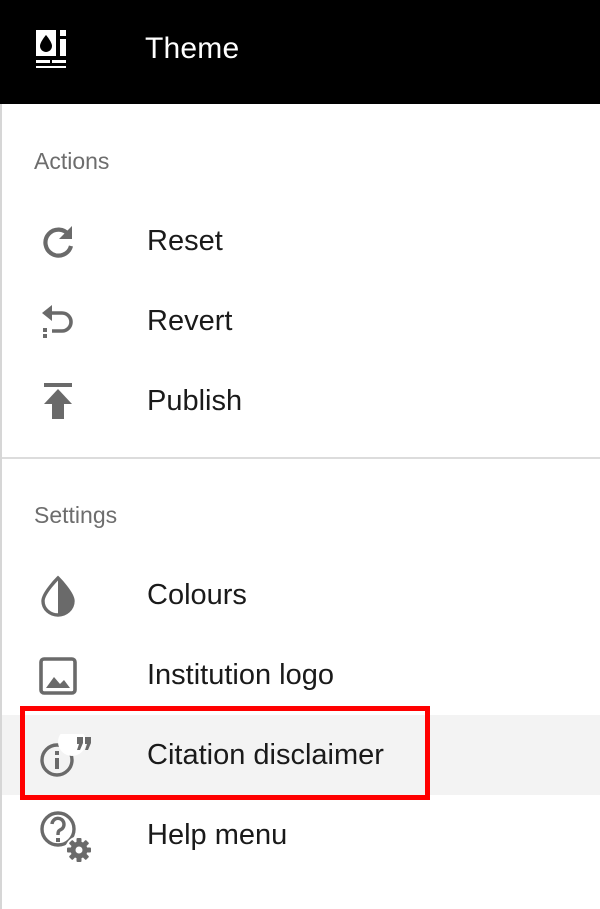 The width and height of the screenshot is (600, 909). I want to click on menu-item-reset: Reset, so click(301, 241).